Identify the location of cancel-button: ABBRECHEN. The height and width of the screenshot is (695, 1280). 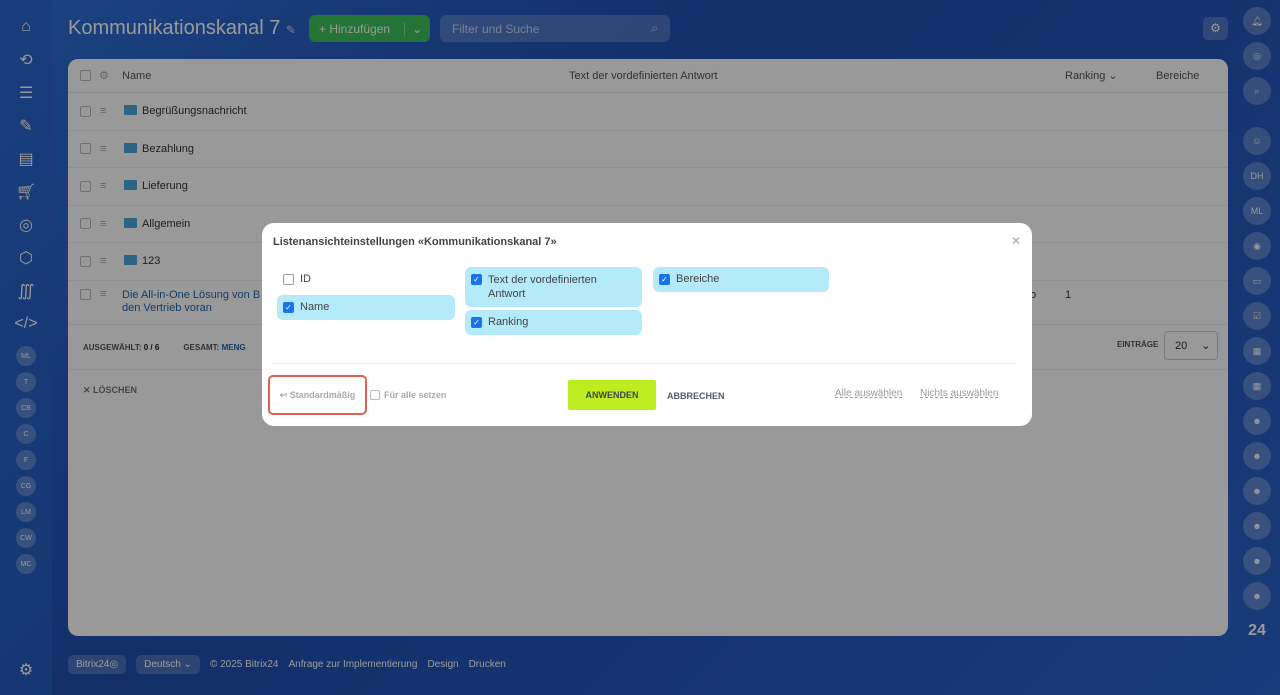
(696, 396).